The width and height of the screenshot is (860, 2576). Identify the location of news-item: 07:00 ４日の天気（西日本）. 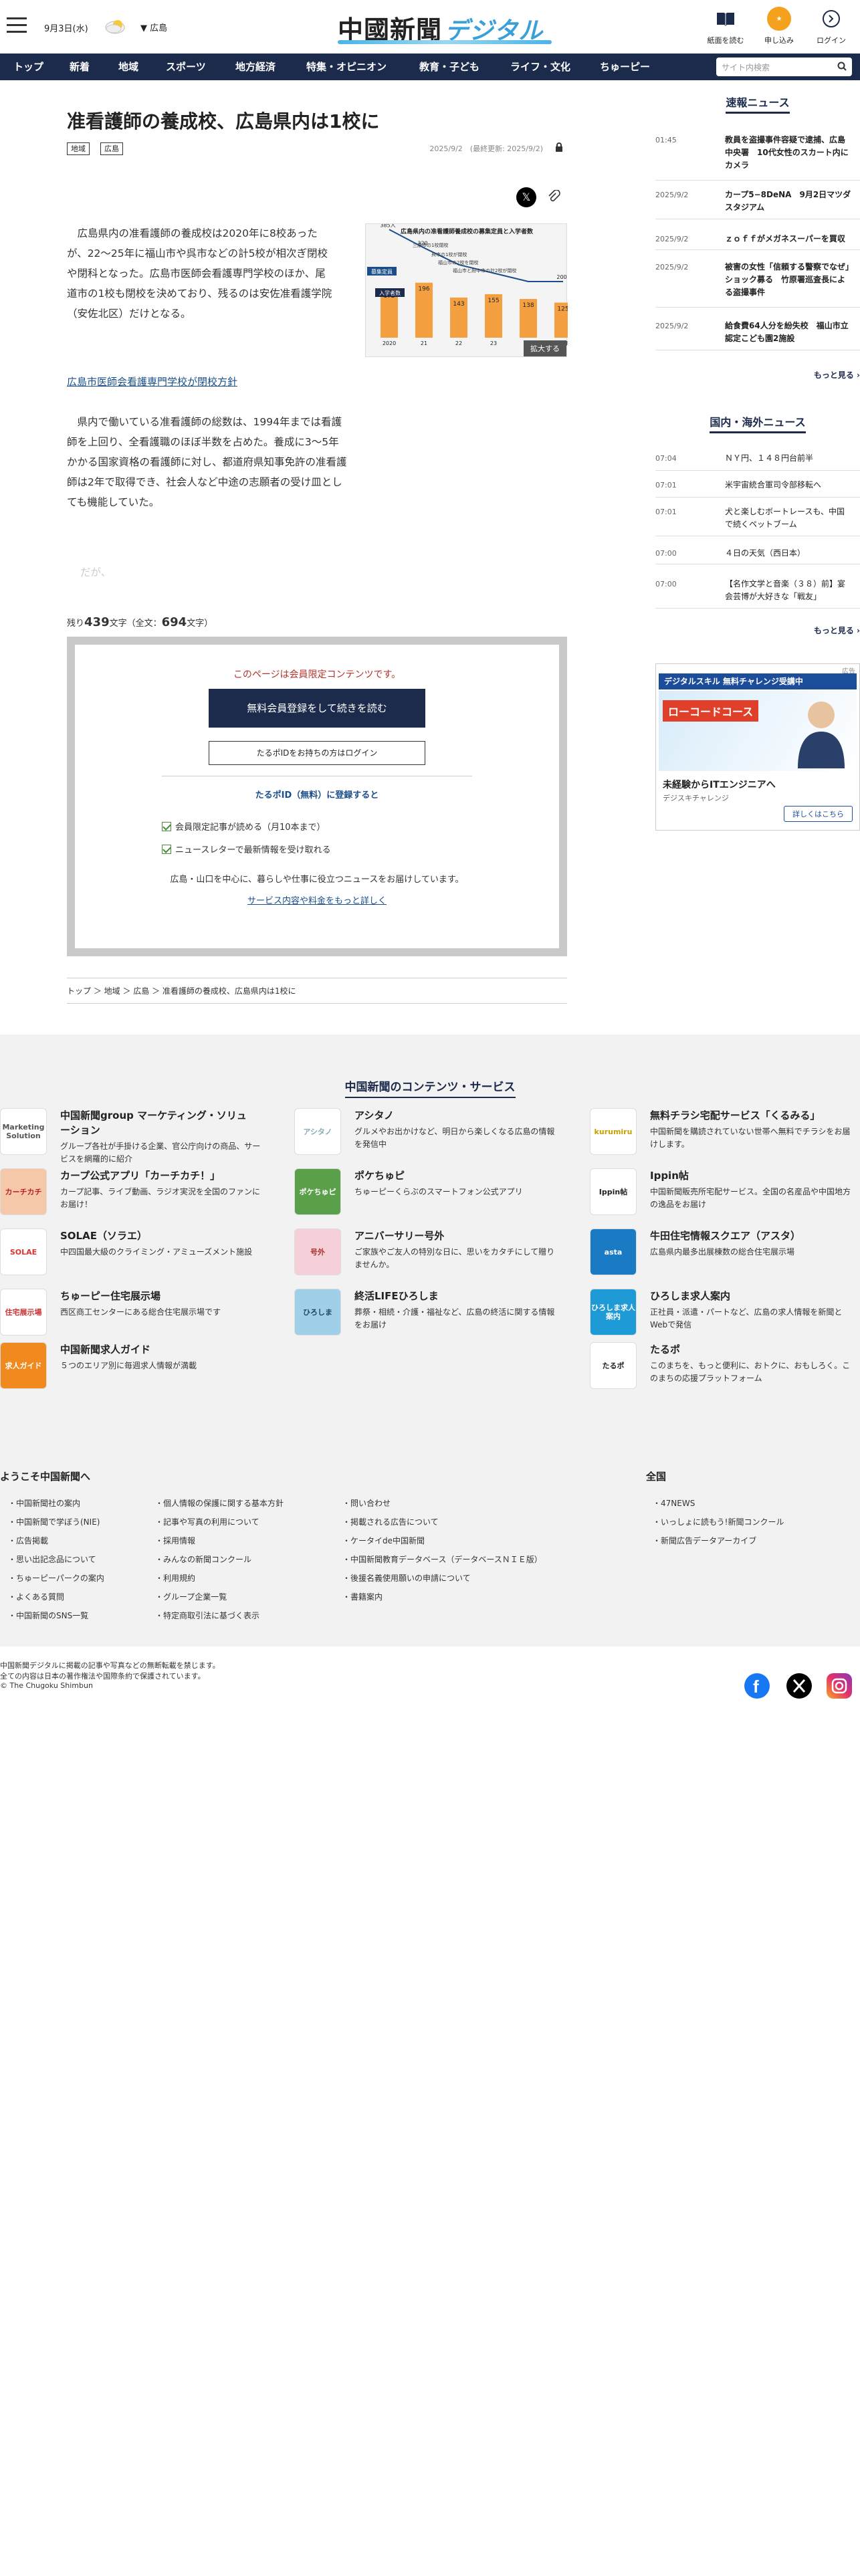
(757, 556).